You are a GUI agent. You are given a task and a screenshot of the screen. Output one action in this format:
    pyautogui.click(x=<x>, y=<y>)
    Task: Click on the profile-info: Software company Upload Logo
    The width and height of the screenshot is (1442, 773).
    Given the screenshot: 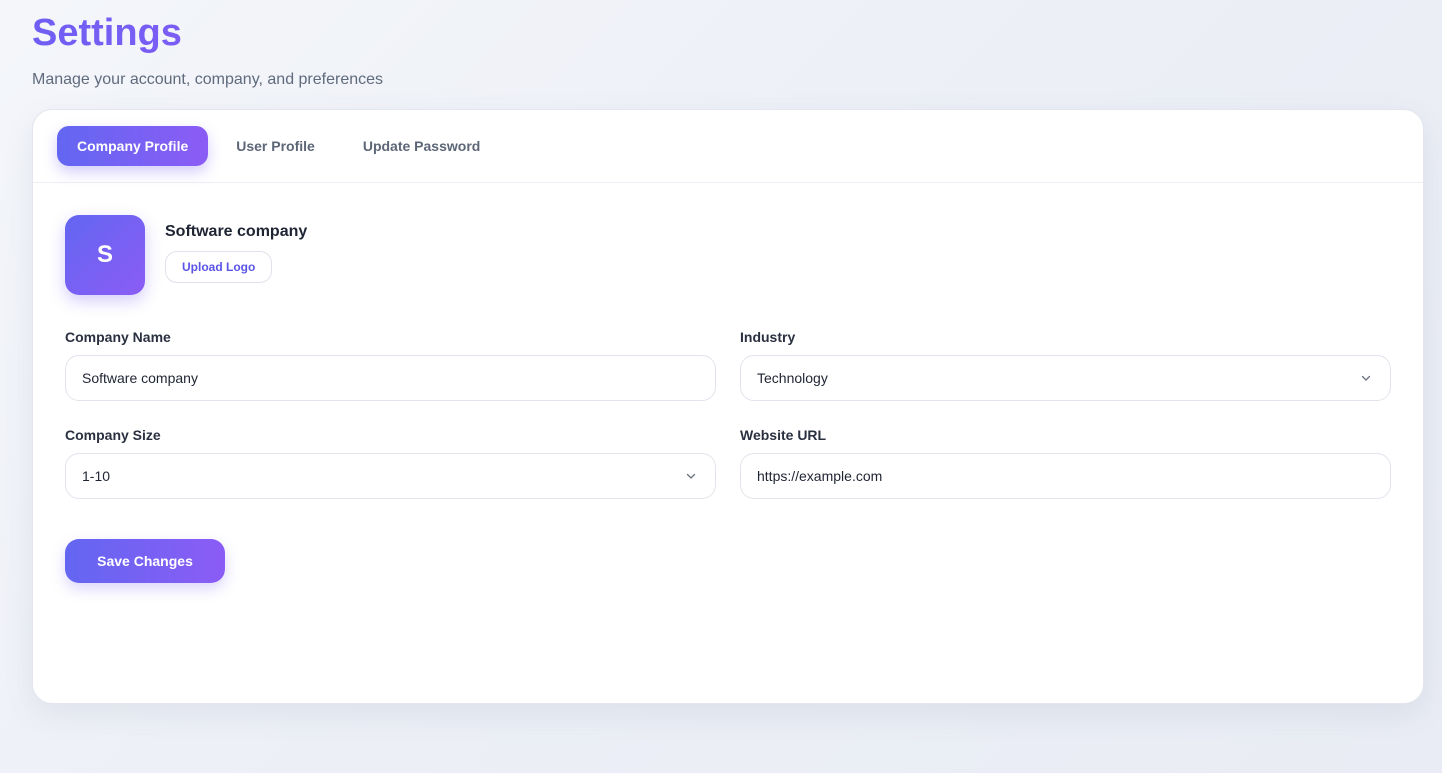 What is the action you would take?
    pyautogui.click(x=236, y=253)
    